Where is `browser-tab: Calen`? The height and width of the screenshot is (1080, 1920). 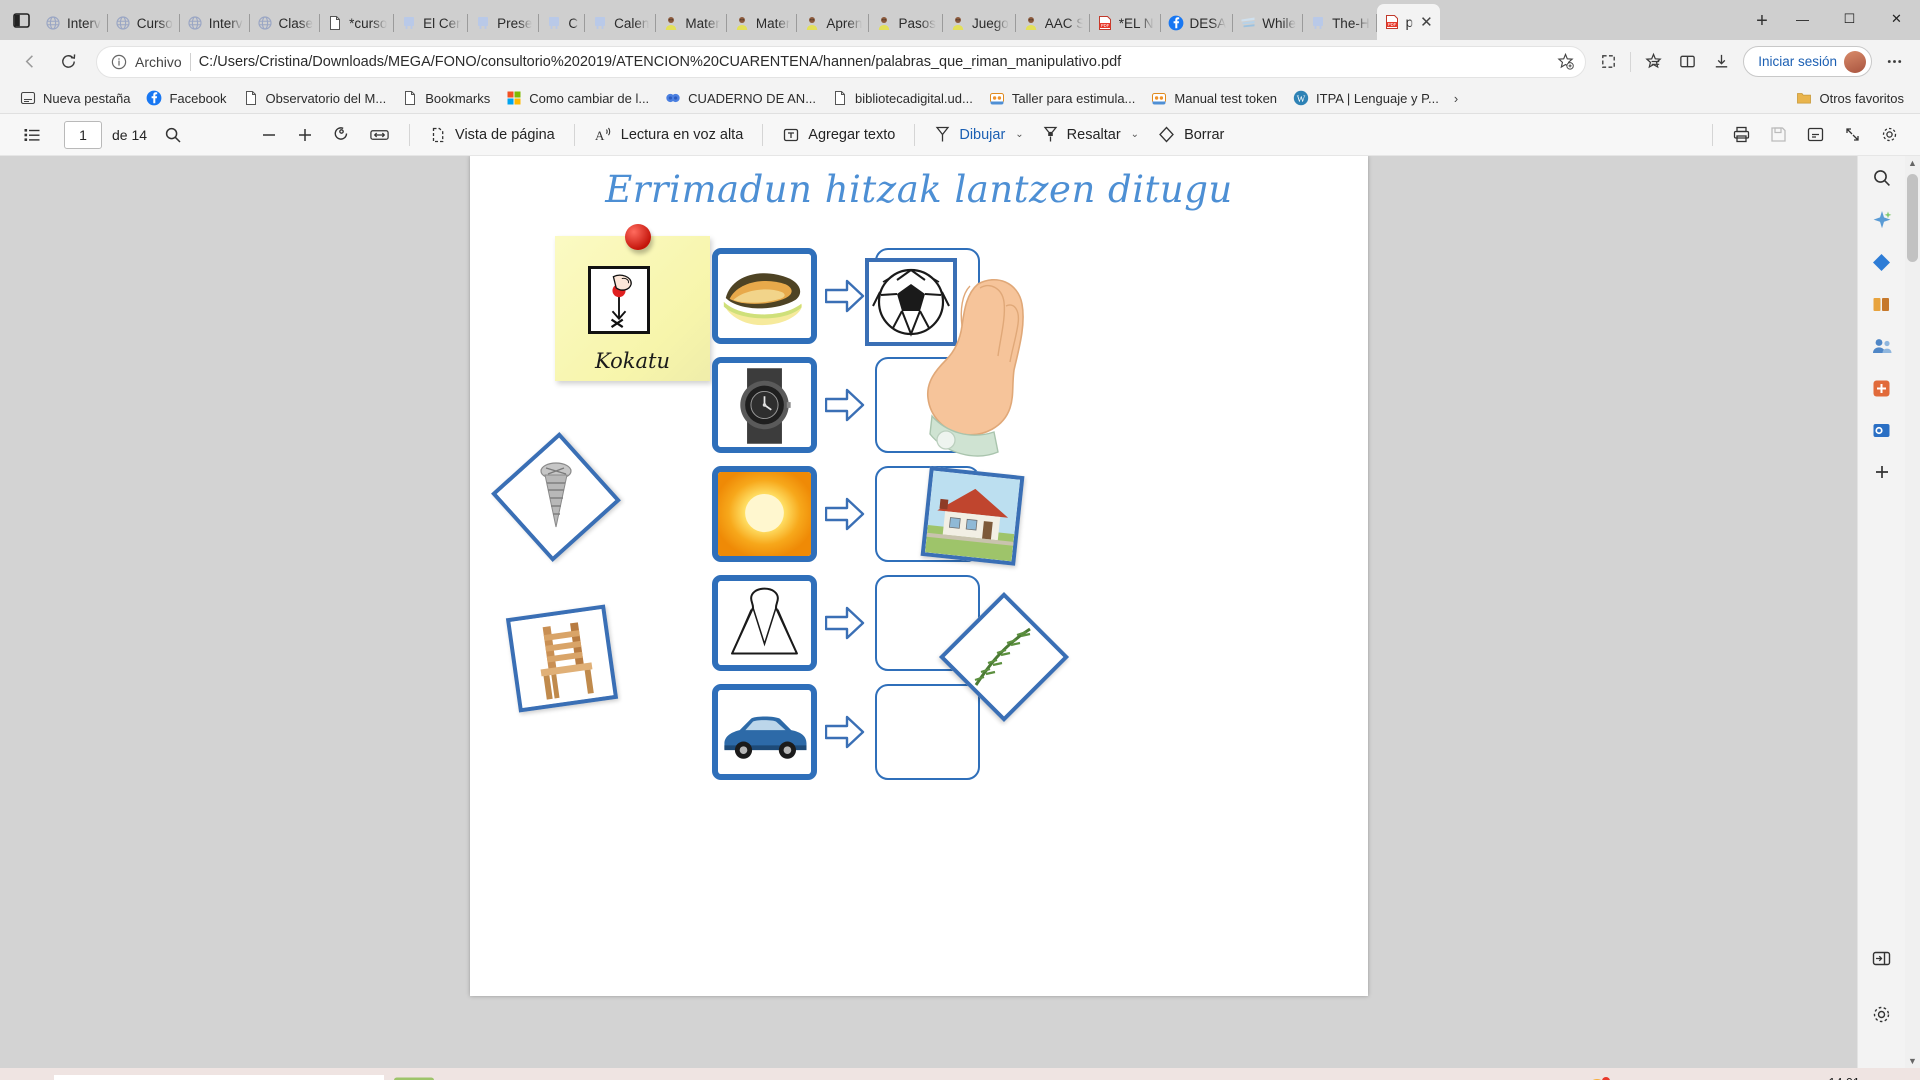 browser-tab: Calen is located at coordinates (621, 23).